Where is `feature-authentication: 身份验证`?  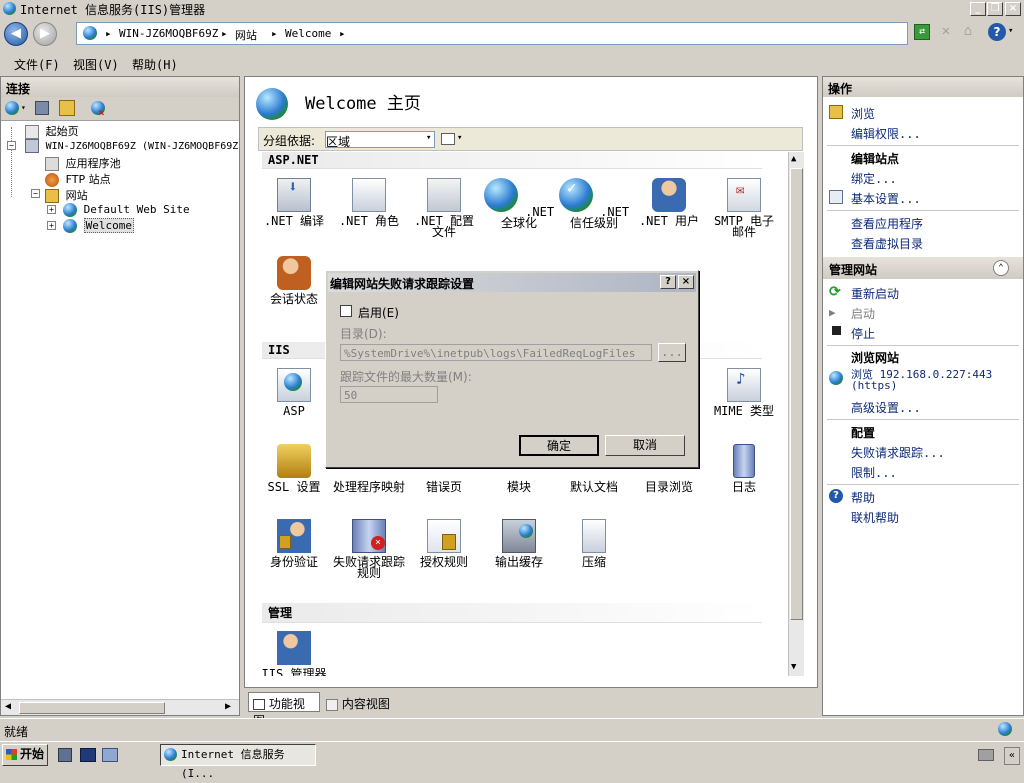
feature-authentication: 身份验证 is located at coordinates (294, 543).